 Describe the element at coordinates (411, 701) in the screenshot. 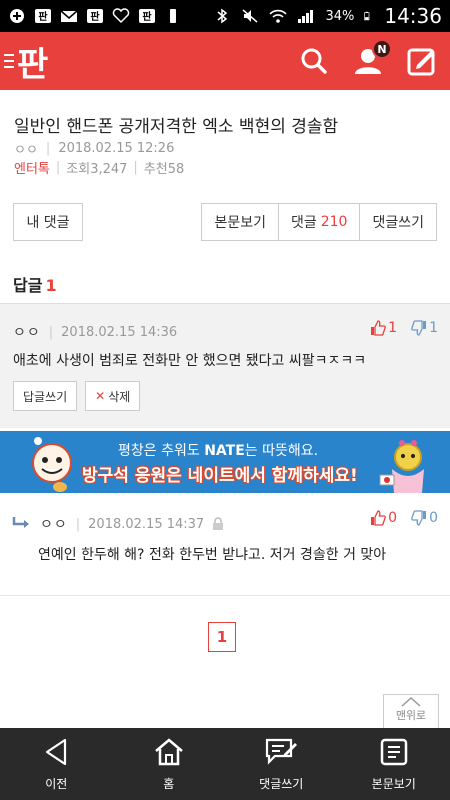

I see `chevron-up-icon` at that location.